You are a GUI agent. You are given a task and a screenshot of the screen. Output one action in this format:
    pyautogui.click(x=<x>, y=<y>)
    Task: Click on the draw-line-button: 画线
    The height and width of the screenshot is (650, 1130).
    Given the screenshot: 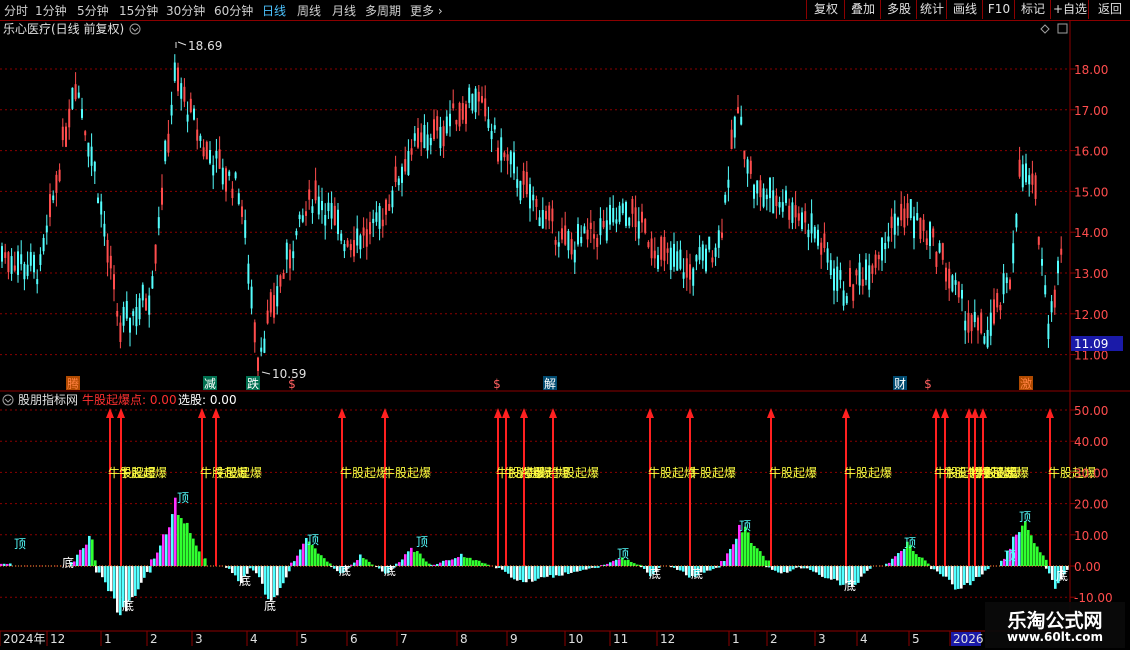 What is the action you would take?
    pyautogui.click(x=964, y=9)
    